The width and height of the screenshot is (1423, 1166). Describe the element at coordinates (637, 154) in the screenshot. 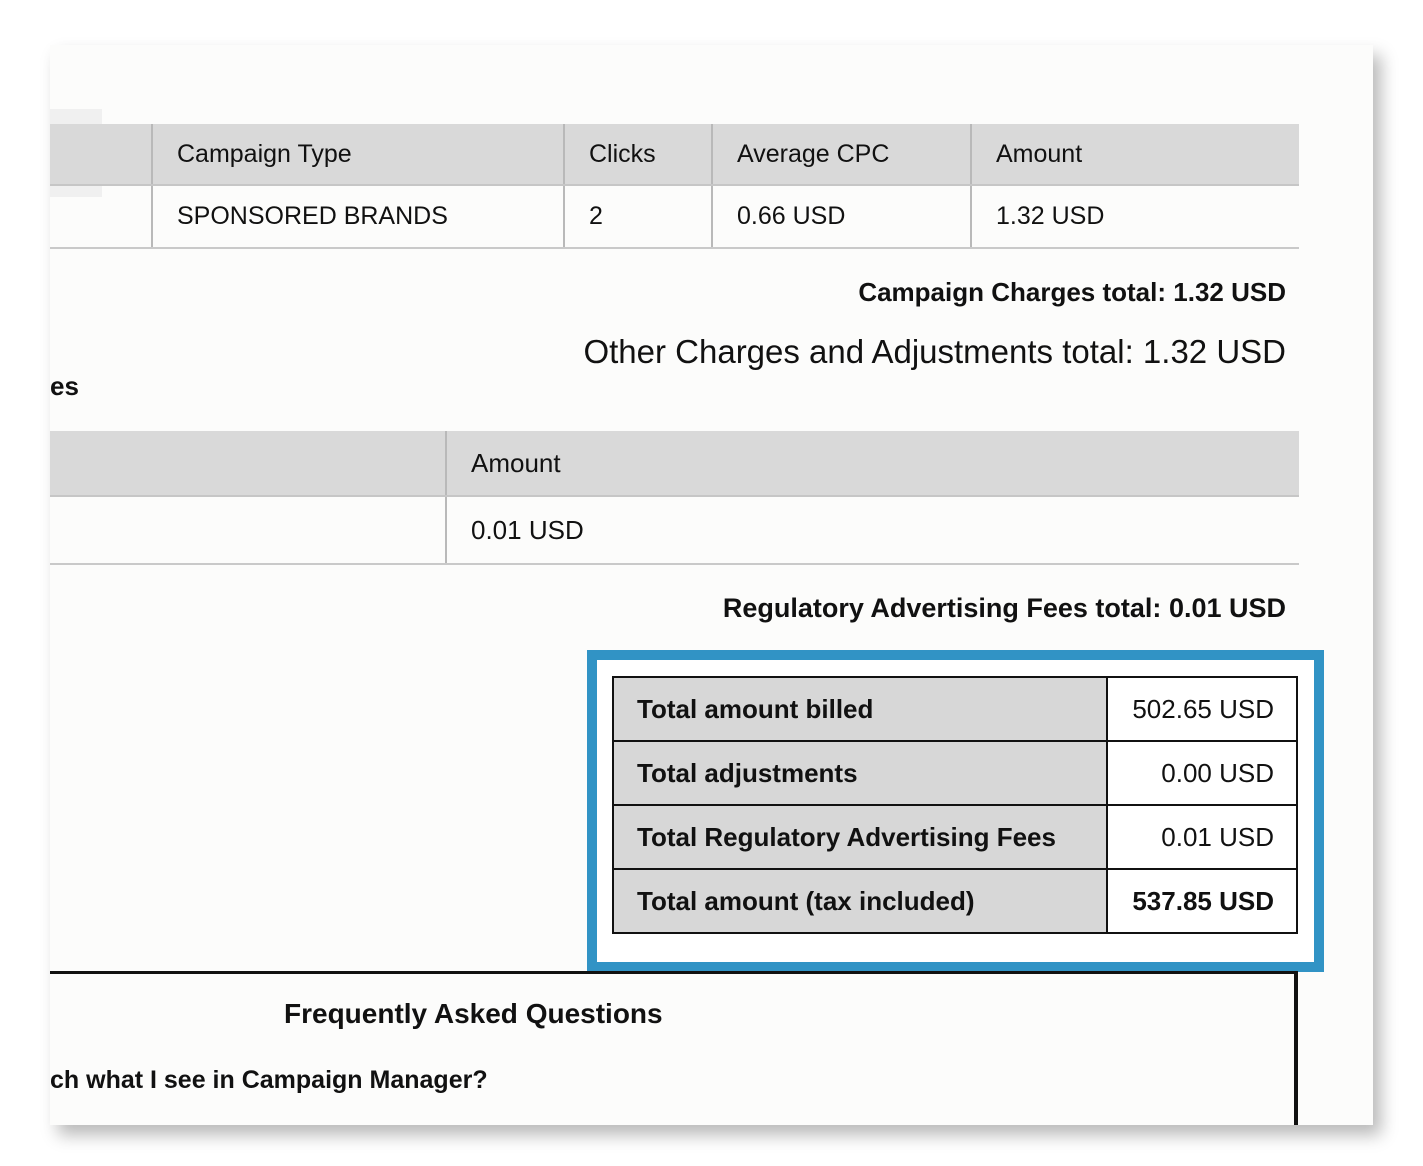

I see `header-clicks: Clicks` at that location.